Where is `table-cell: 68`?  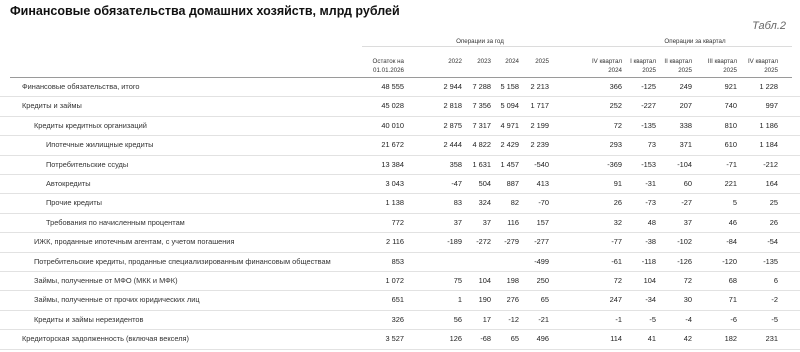 table-cell: 68 is located at coordinates (732, 280).